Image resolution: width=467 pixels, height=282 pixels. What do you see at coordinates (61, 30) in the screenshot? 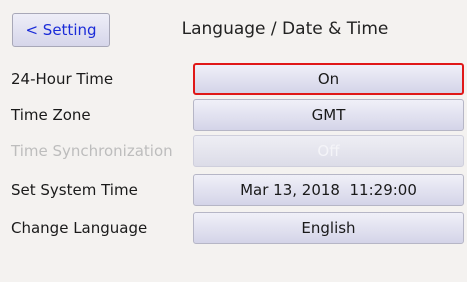
I see `back-button: < Setting` at bounding box center [61, 30].